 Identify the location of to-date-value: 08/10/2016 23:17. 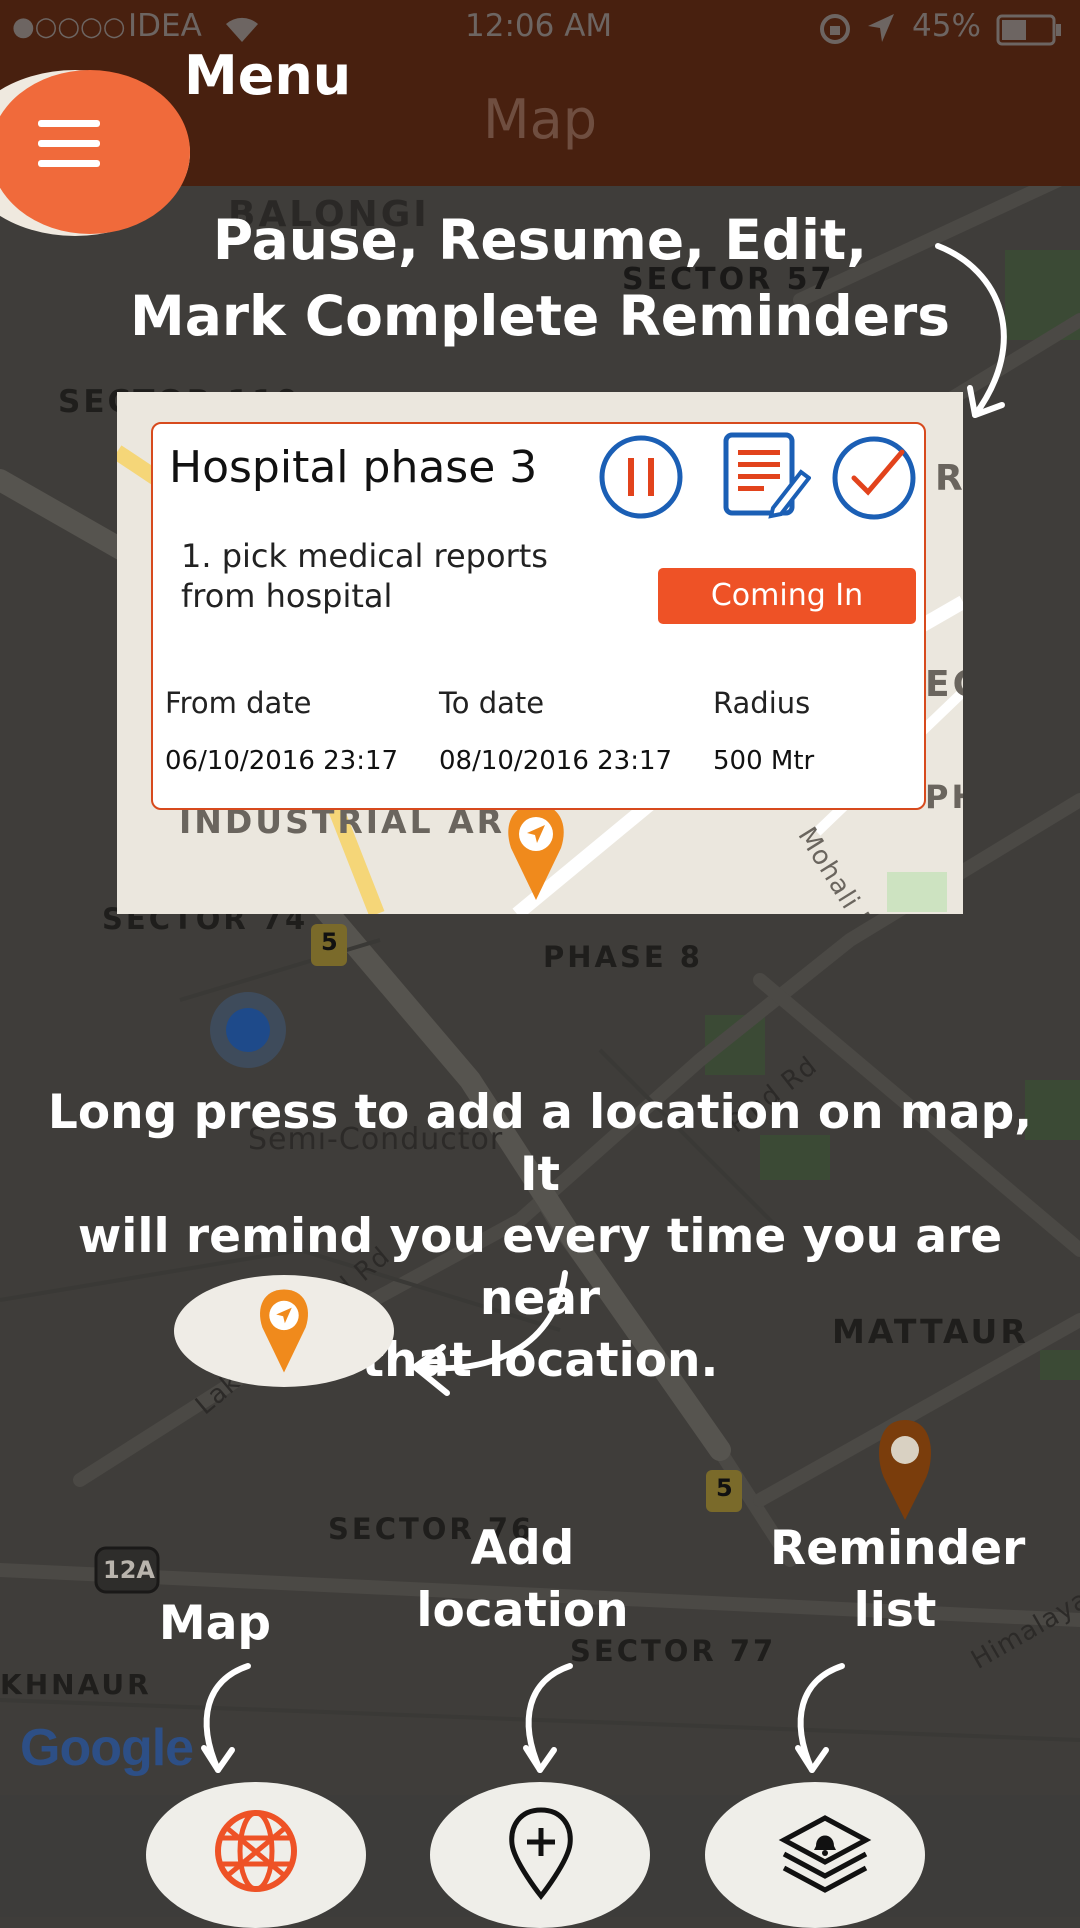
(556, 761).